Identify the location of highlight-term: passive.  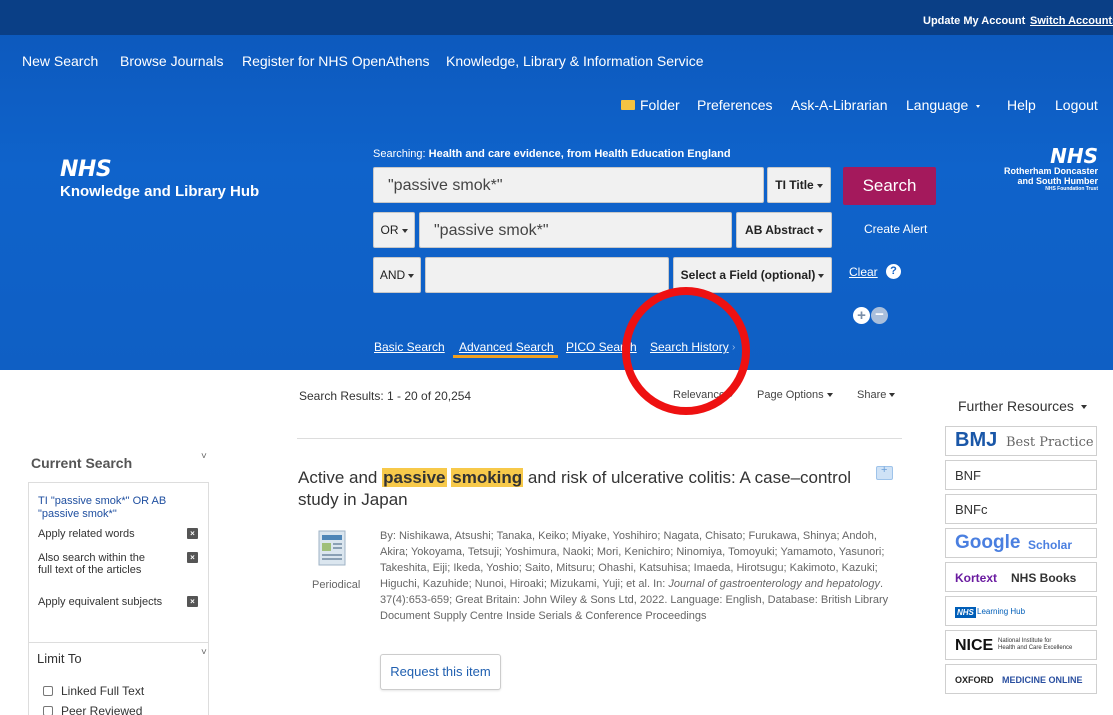
(414, 477).